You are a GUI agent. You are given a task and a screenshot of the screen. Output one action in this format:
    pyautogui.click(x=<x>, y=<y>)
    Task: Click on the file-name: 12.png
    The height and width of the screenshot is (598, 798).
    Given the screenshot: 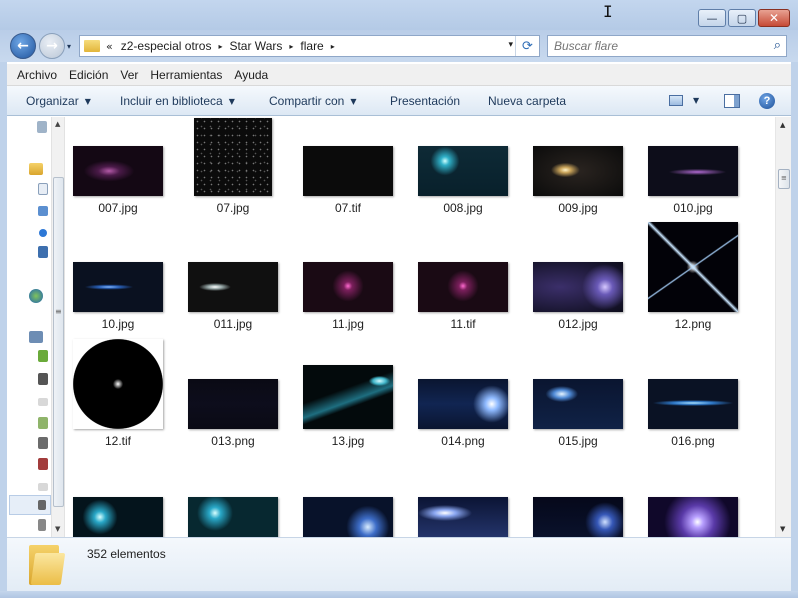 What is the action you would take?
    pyautogui.click(x=693, y=324)
    